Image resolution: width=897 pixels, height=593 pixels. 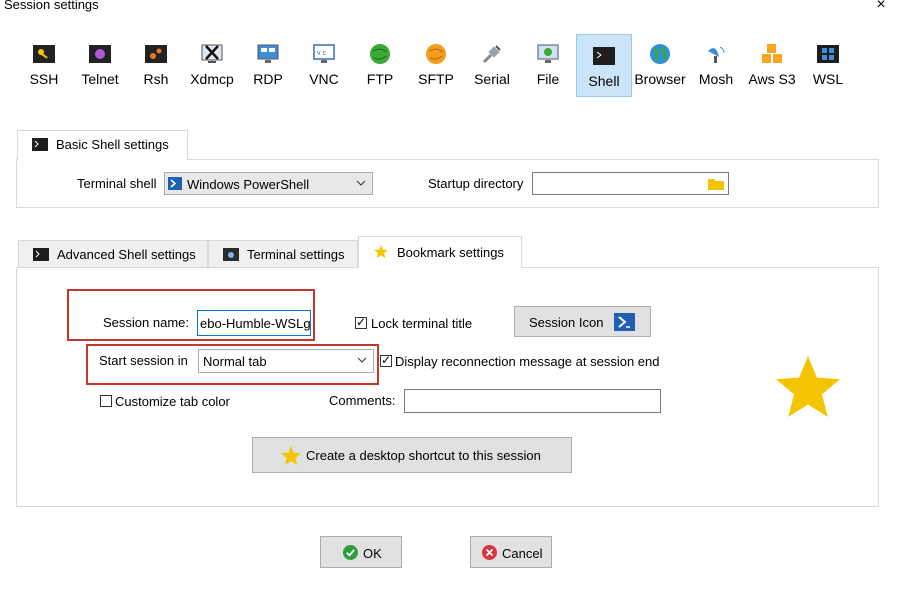 What do you see at coordinates (44, 65) in the screenshot?
I see `session-type-ssh: SSH` at bounding box center [44, 65].